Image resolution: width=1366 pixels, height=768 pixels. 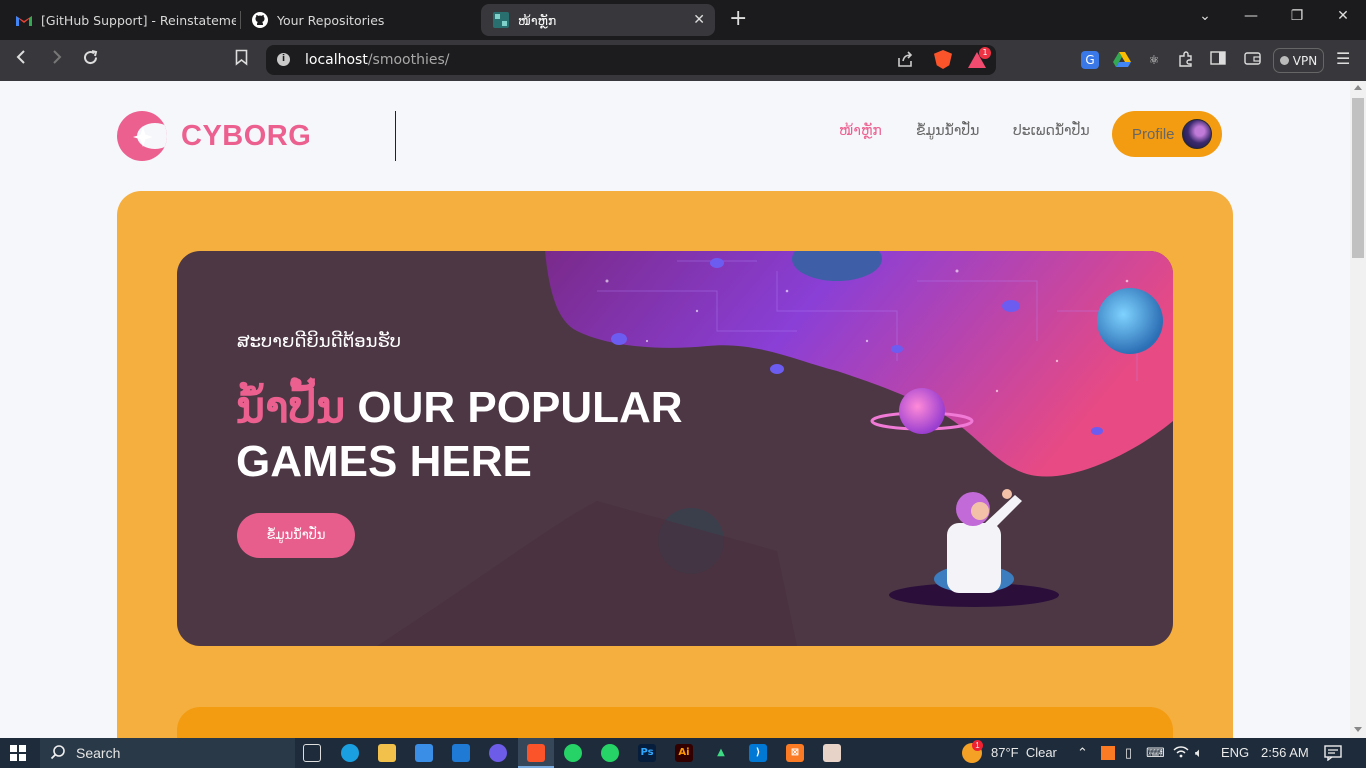 I want to click on weather-badge: 1, so click(x=977, y=745).